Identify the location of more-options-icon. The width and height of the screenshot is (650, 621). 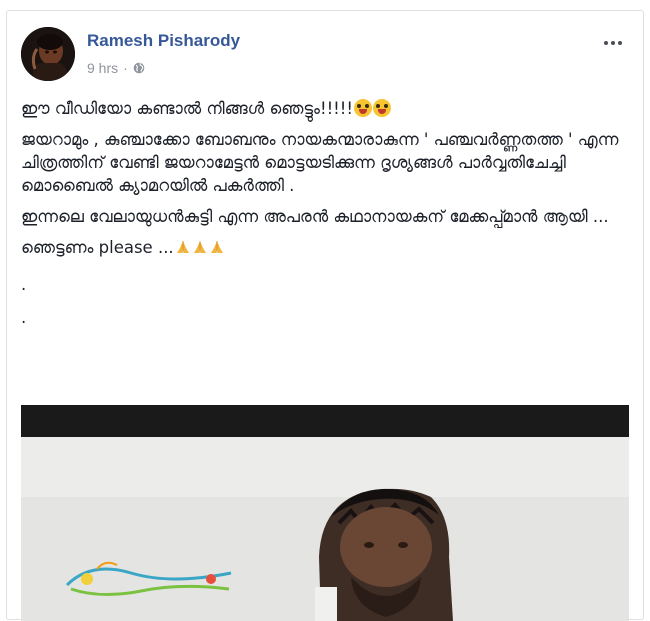
(613, 43).